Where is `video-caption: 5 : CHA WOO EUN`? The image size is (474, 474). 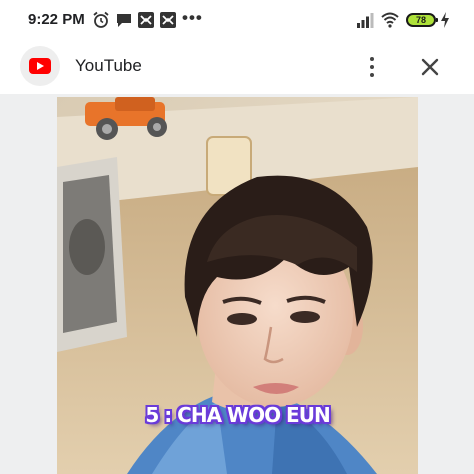 video-caption: 5 : CHA WOO EUN is located at coordinates (237, 415).